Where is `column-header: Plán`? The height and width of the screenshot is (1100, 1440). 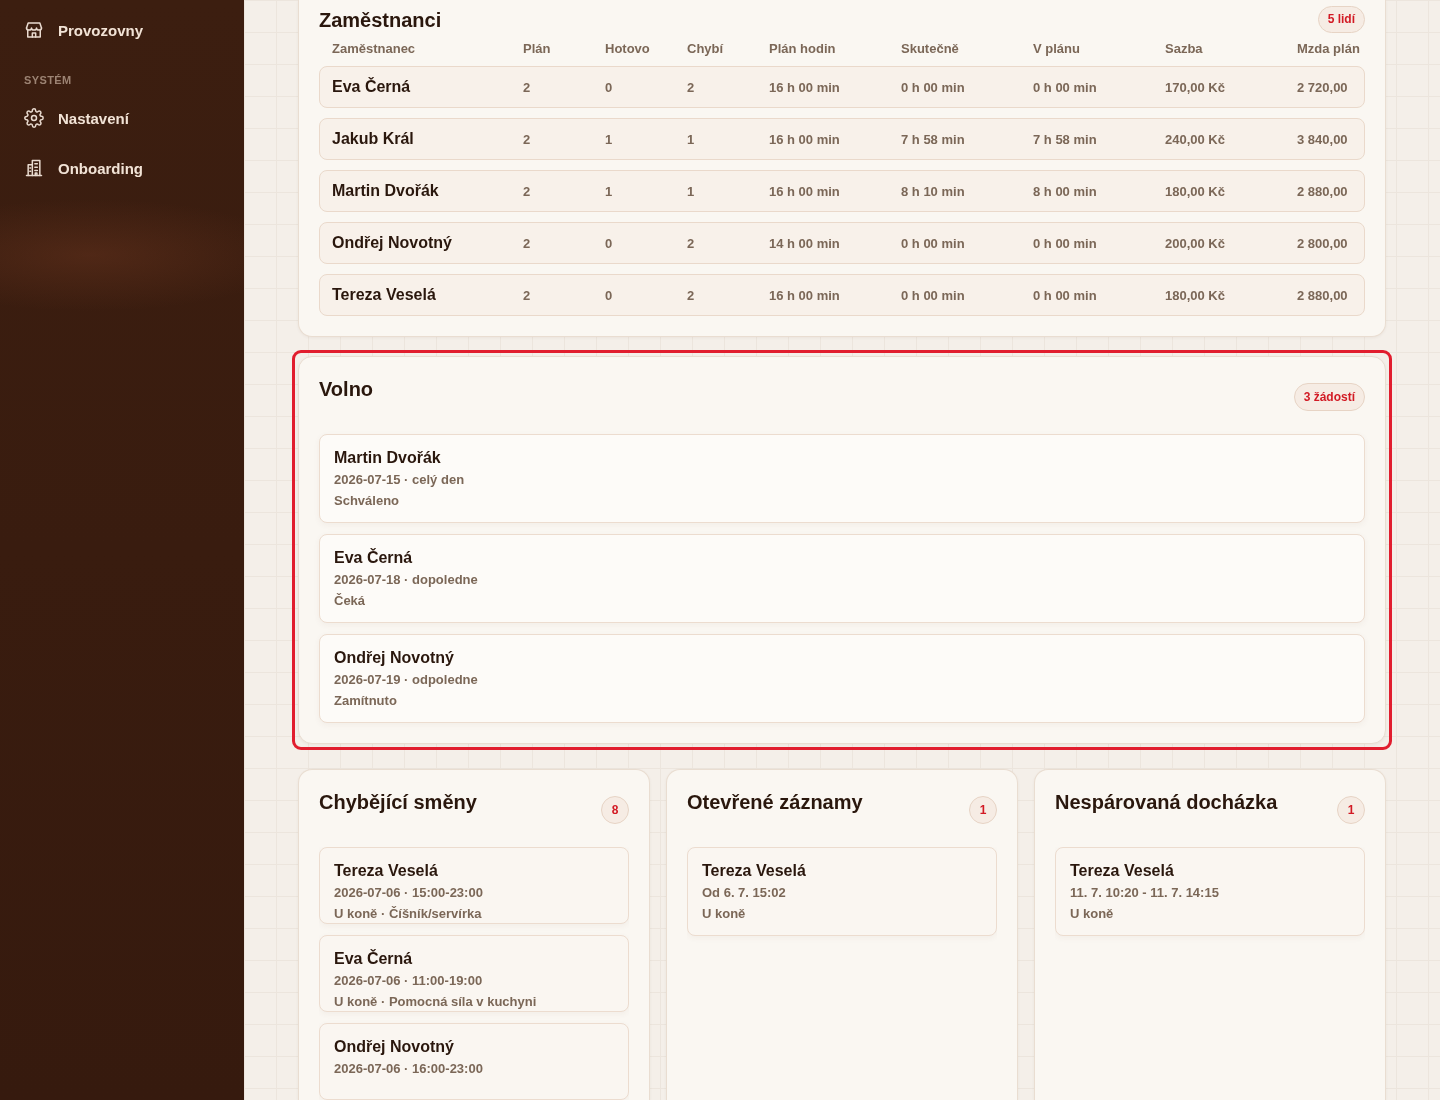 column-header: Plán is located at coordinates (537, 49).